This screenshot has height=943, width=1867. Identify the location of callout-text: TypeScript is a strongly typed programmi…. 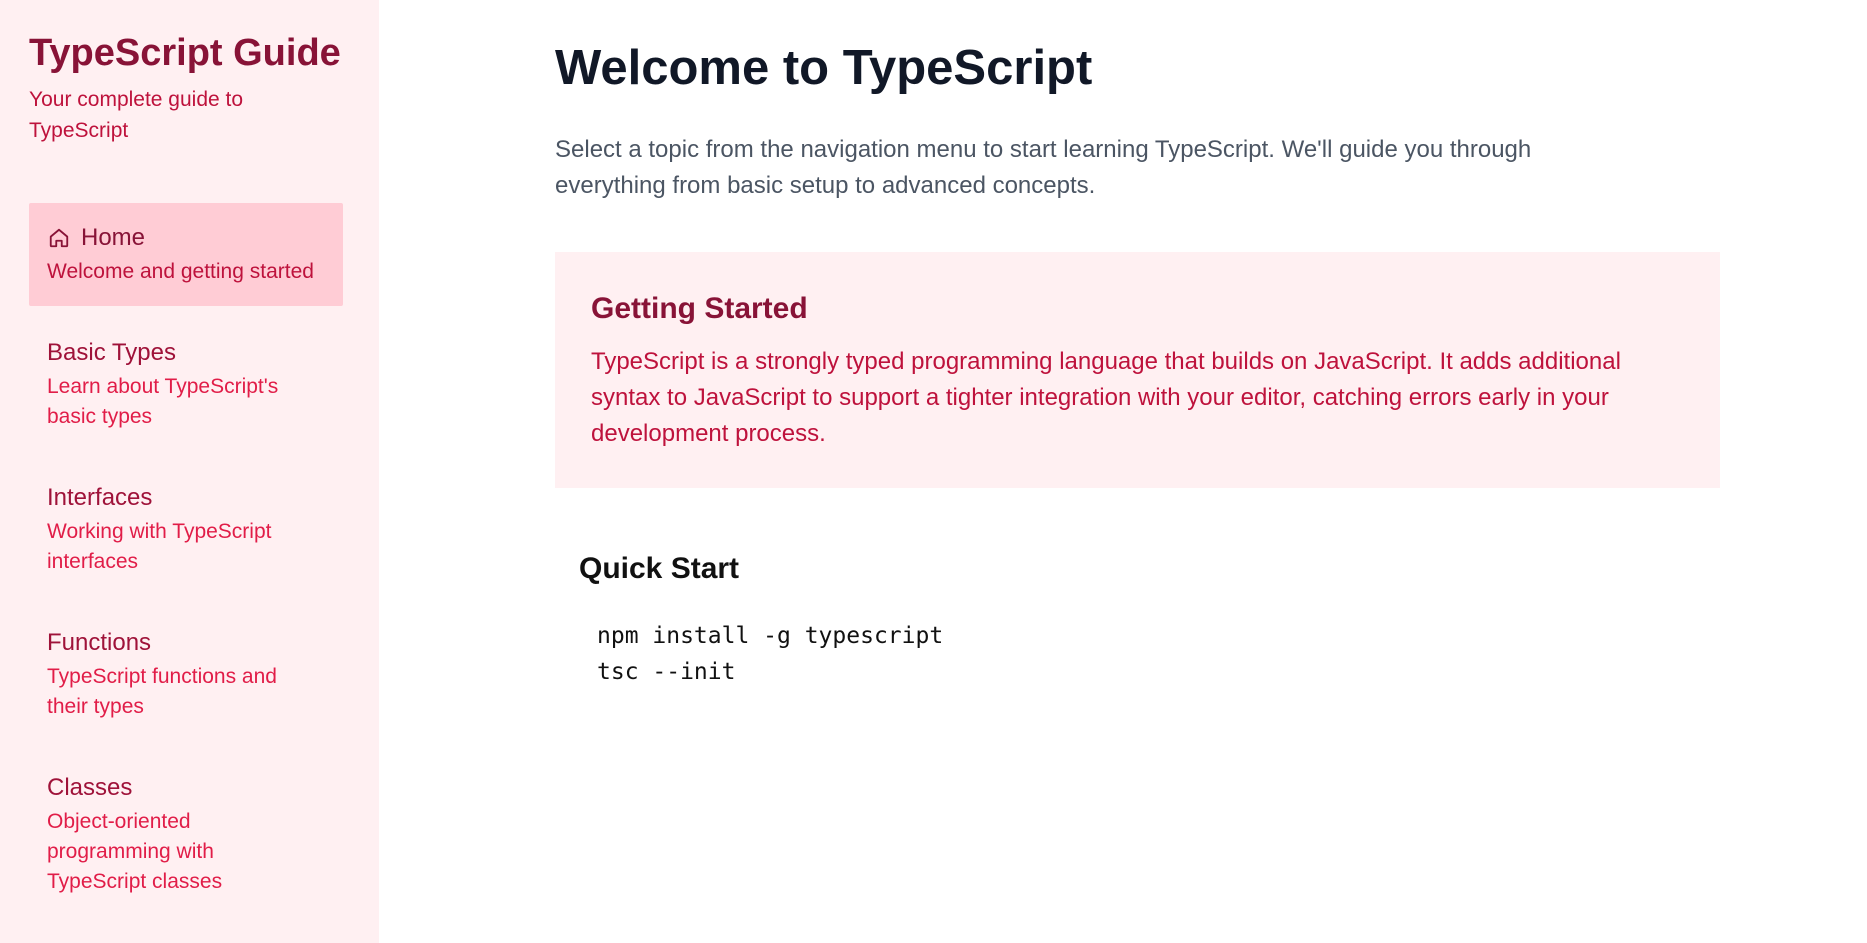
(1106, 397).